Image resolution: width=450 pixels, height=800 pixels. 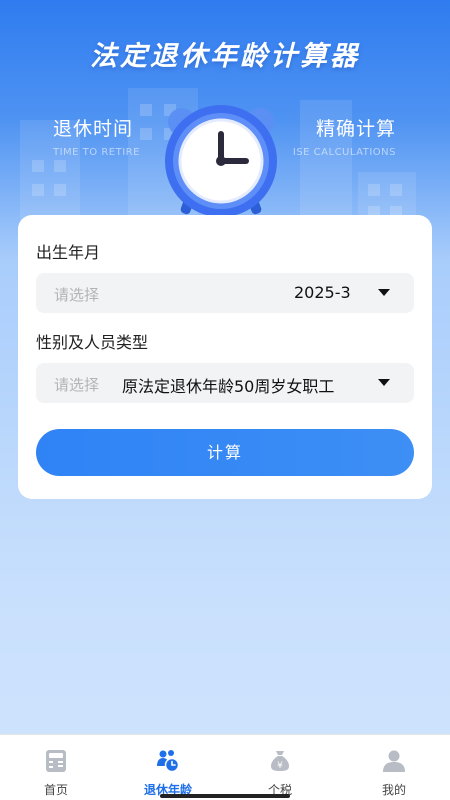 I want to click on calculate-button: 计算, so click(x=225, y=452).